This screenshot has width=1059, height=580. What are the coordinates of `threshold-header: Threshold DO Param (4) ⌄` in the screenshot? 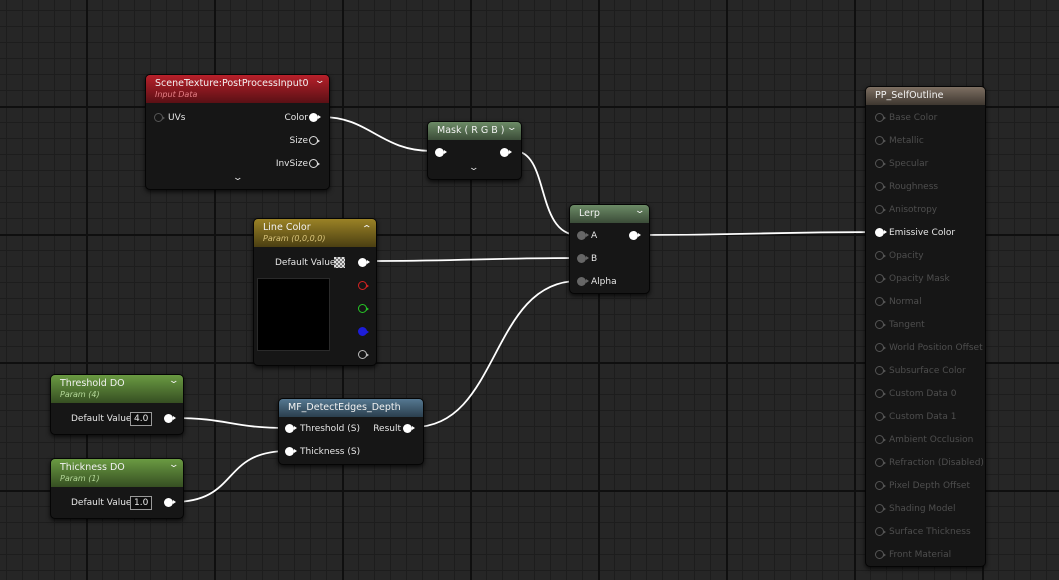 It's located at (117, 389).